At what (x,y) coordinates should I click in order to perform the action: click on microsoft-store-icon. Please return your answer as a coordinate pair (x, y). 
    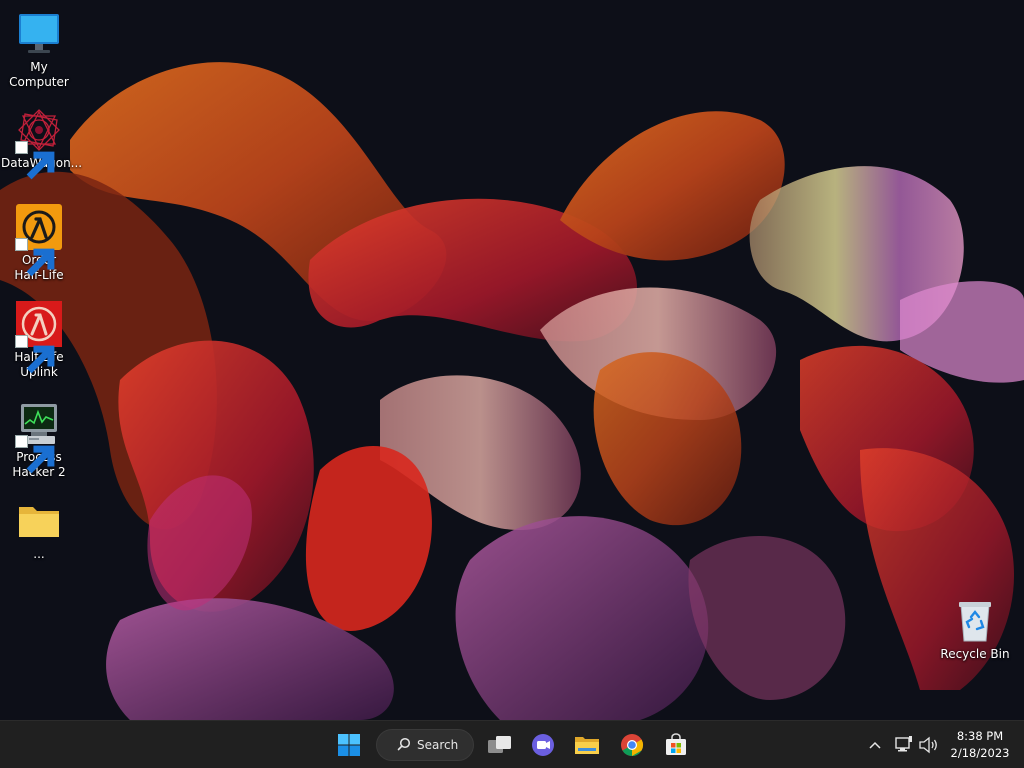
    Looking at the image, I should click on (676, 745).